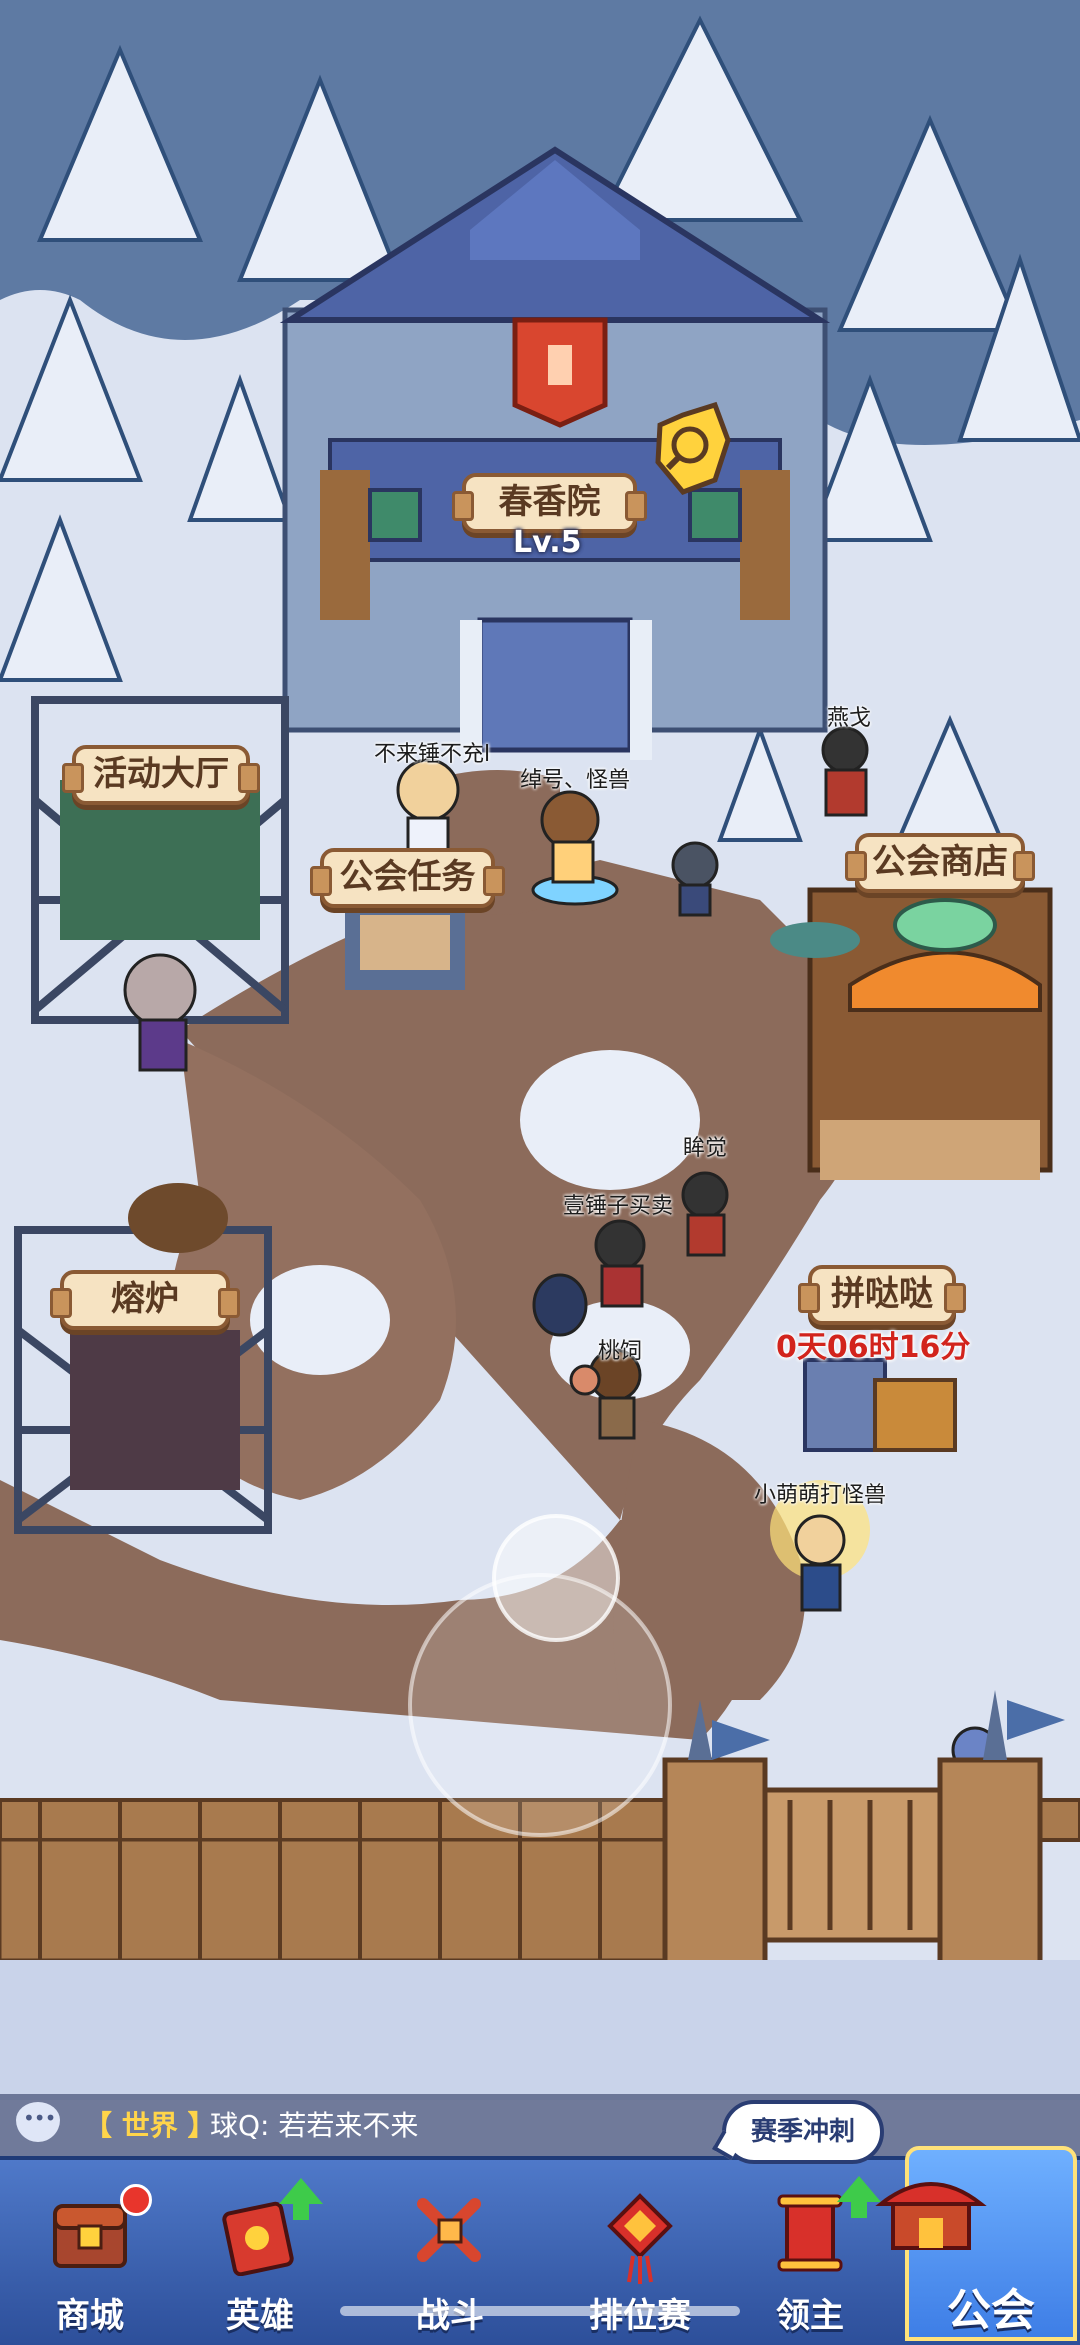 The image size is (1080, 2345). Describe the element at coordinates (873, 1347) in the screenshot. I see `pindada-event-timer: 0天06时16分` at that location.